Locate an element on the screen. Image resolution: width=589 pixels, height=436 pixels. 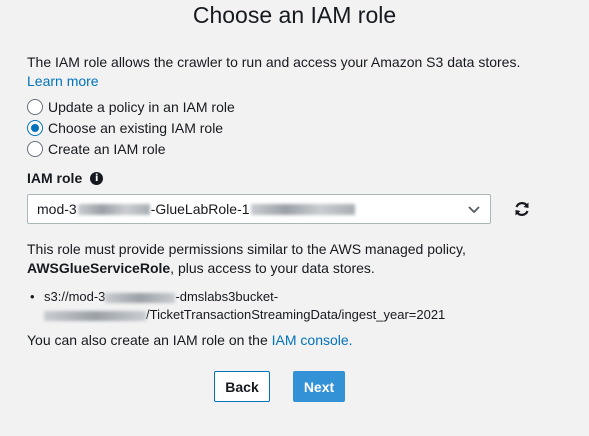
update-policy-radio is located at coordinates (35, 107).